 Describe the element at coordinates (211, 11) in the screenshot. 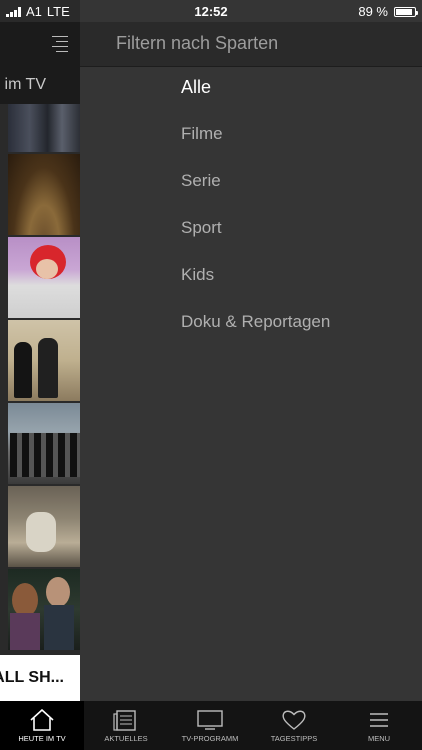

I see `status-bar: A1 LTE 12:52 89 %` at that location.